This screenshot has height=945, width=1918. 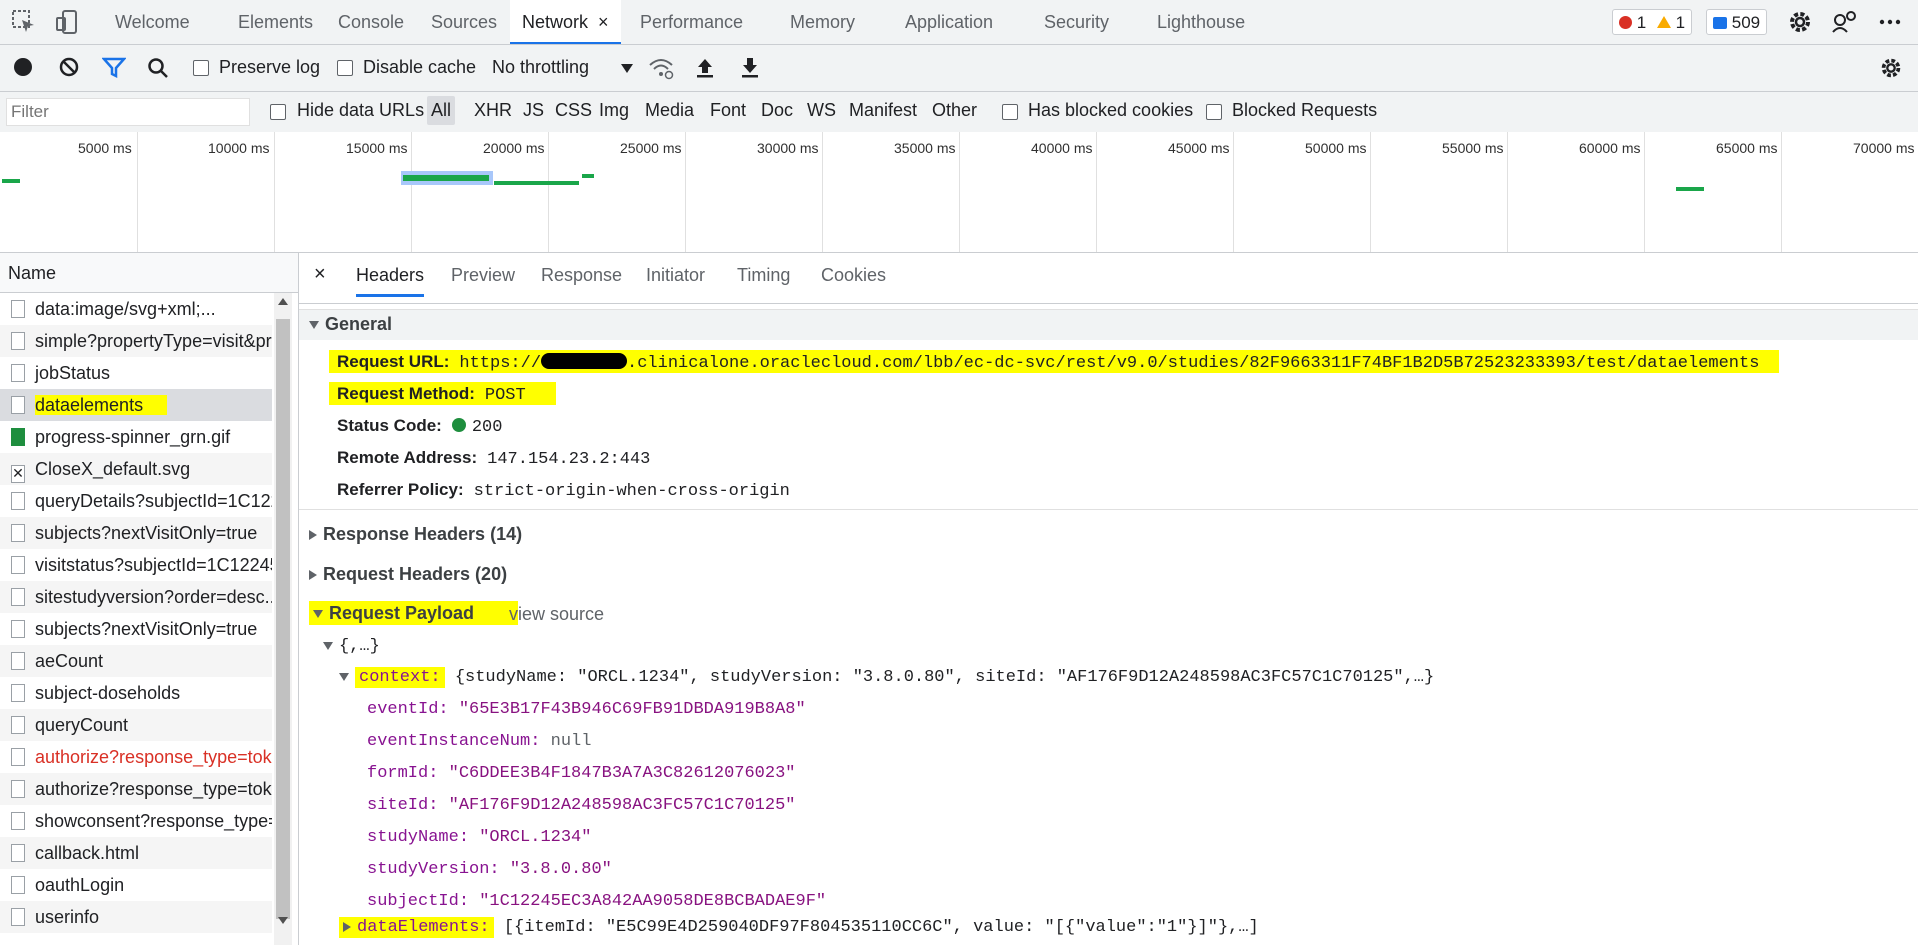 I want to click on issues-badge: 1 1, so click(x=1652, y=22).